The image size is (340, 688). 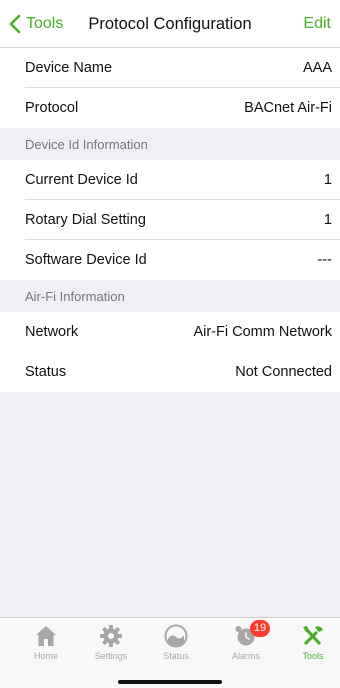 I want to click on row-software-device-id: Software Device Id ---, so click(x=170, y=260).